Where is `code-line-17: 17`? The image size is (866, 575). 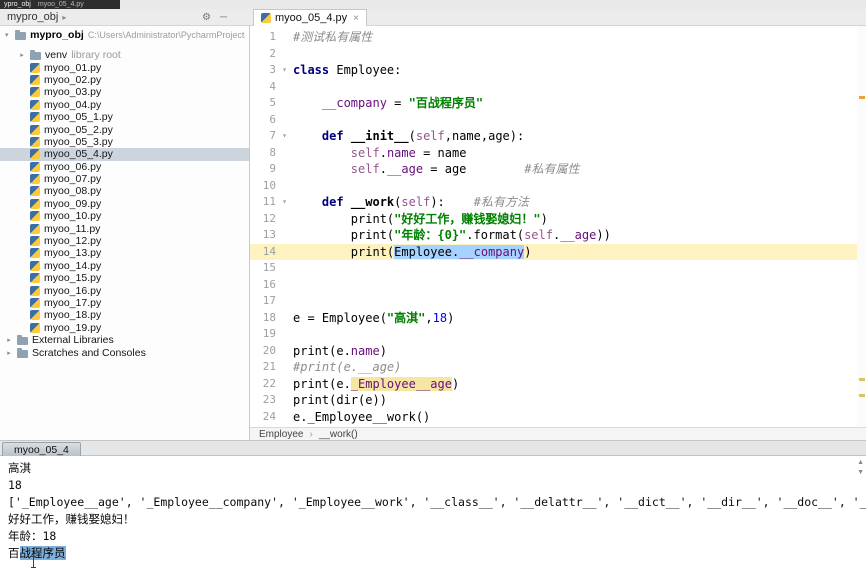
code-line-17: 17 is located at coordinates (558, 301).